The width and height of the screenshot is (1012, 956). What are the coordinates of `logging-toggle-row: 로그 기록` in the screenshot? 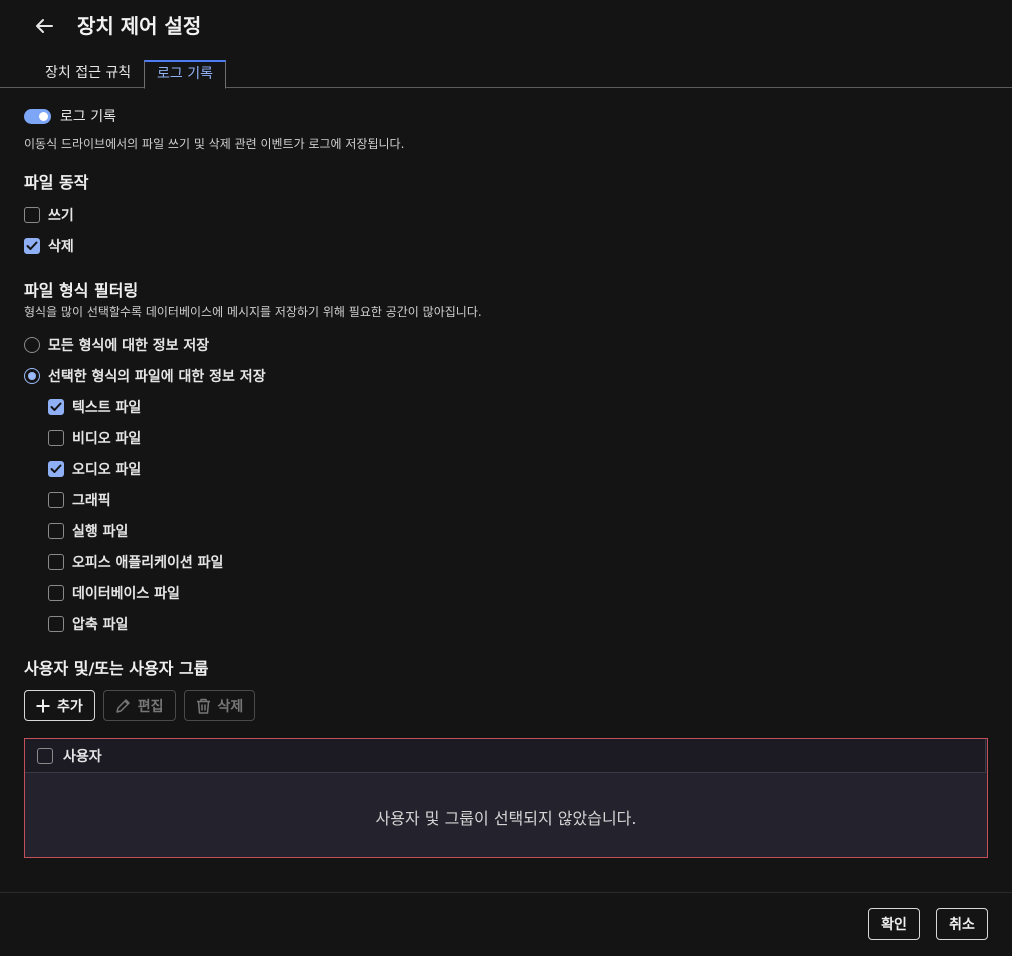 It's located at (70, 116).